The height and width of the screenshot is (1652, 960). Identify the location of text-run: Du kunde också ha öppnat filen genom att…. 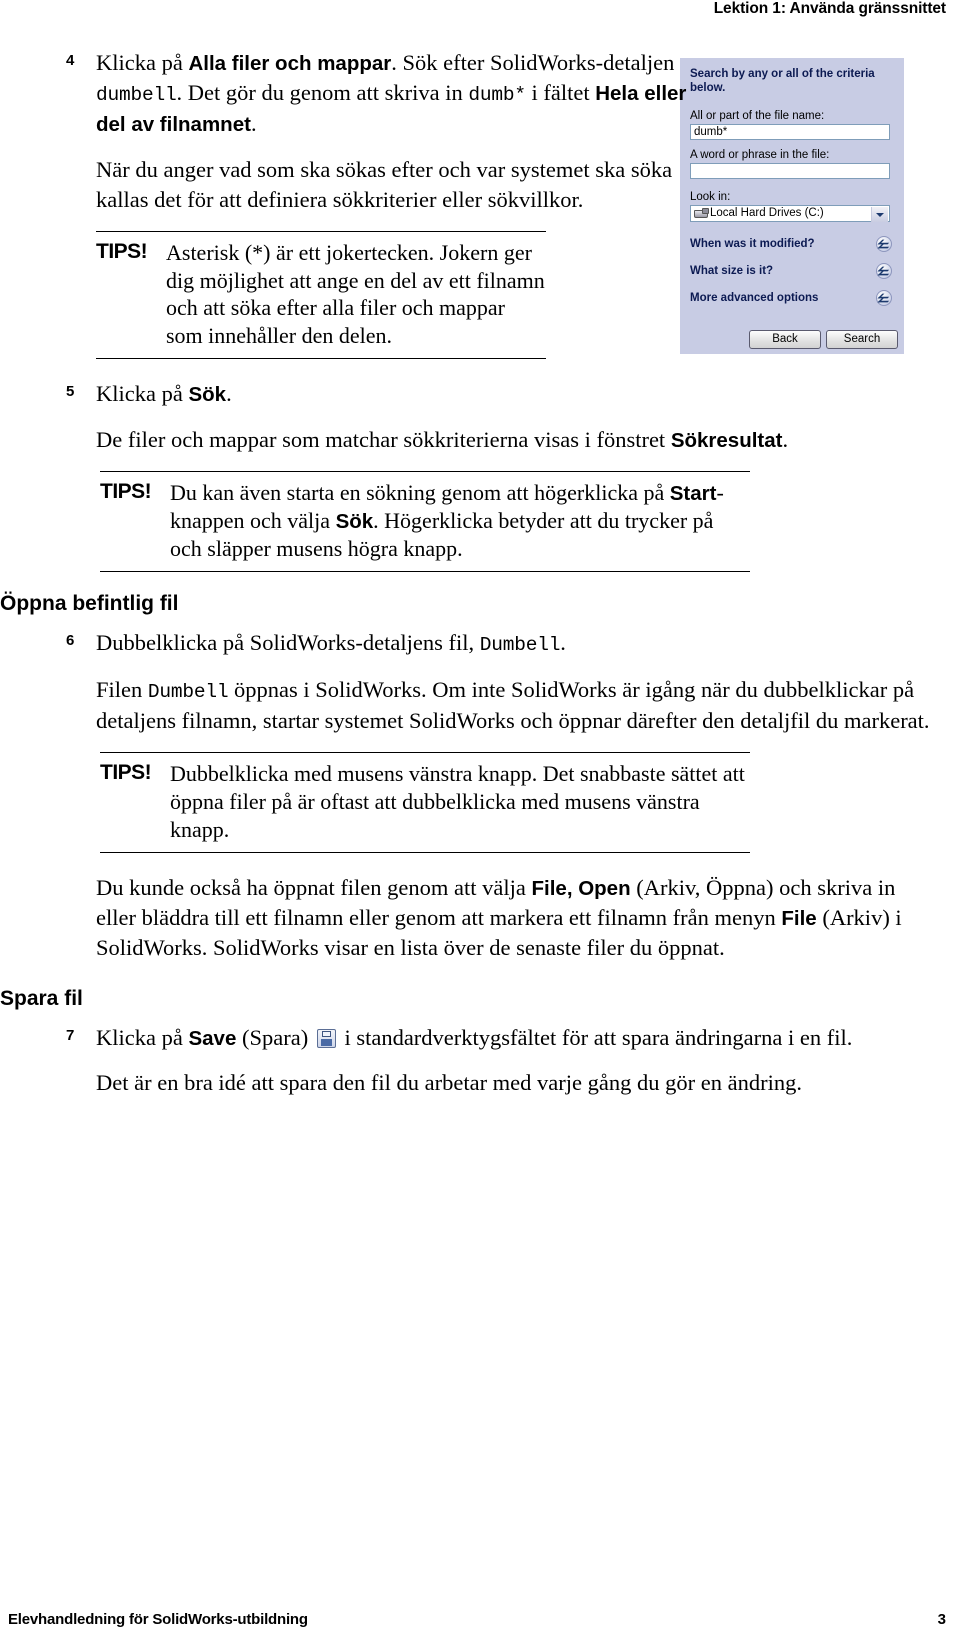
(314, 887).